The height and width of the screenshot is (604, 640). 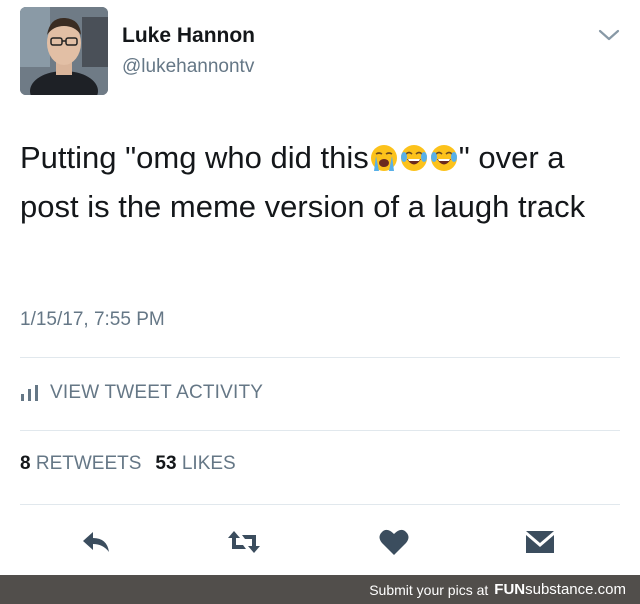 What do you see at coordinates (25, 463) in the screenshot?
I see `retweets-count: 8` at bounding box center [25, 463].